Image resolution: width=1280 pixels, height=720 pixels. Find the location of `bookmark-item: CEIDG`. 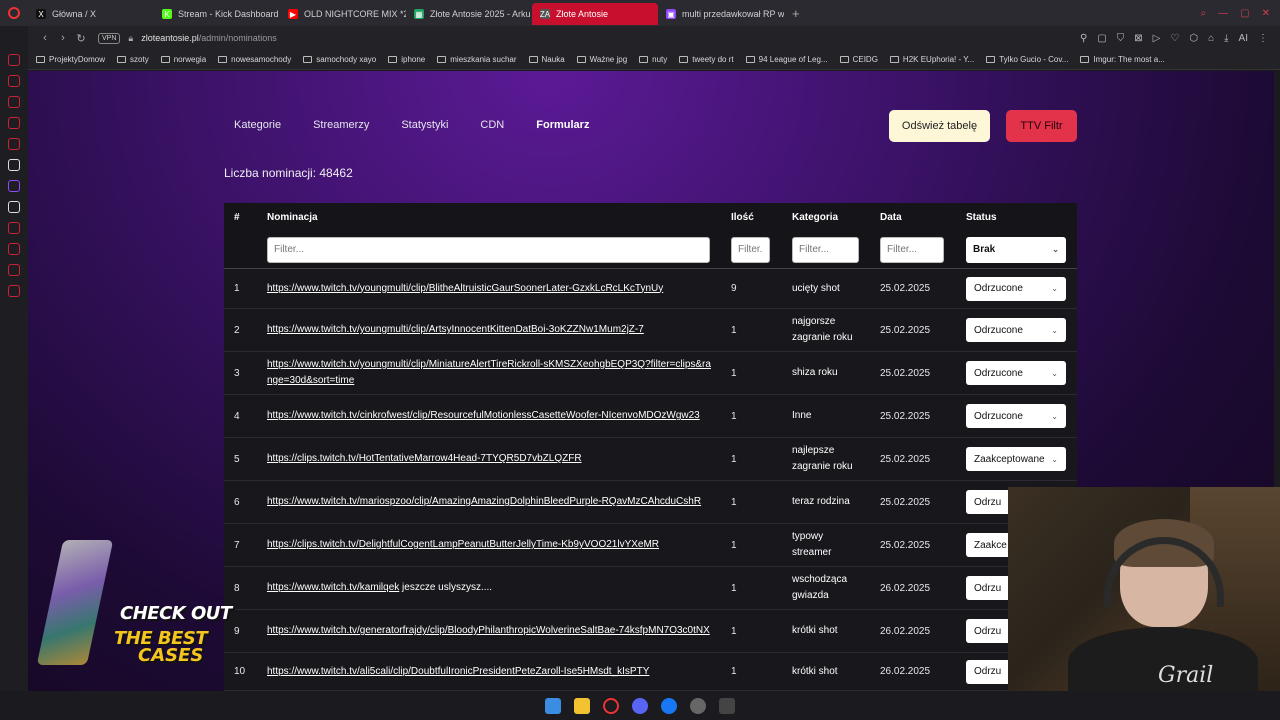

bookmark-item: CEIDG is located at coordinates (858, 59).